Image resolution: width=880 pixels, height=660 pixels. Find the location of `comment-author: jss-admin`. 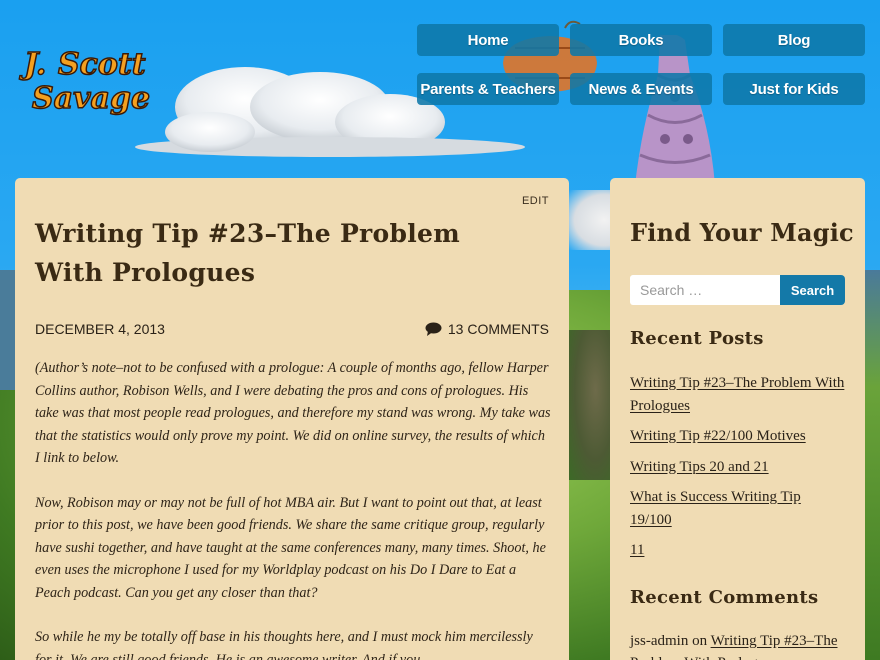

comment-author: jss-admin is located at coordinates (659, 641).